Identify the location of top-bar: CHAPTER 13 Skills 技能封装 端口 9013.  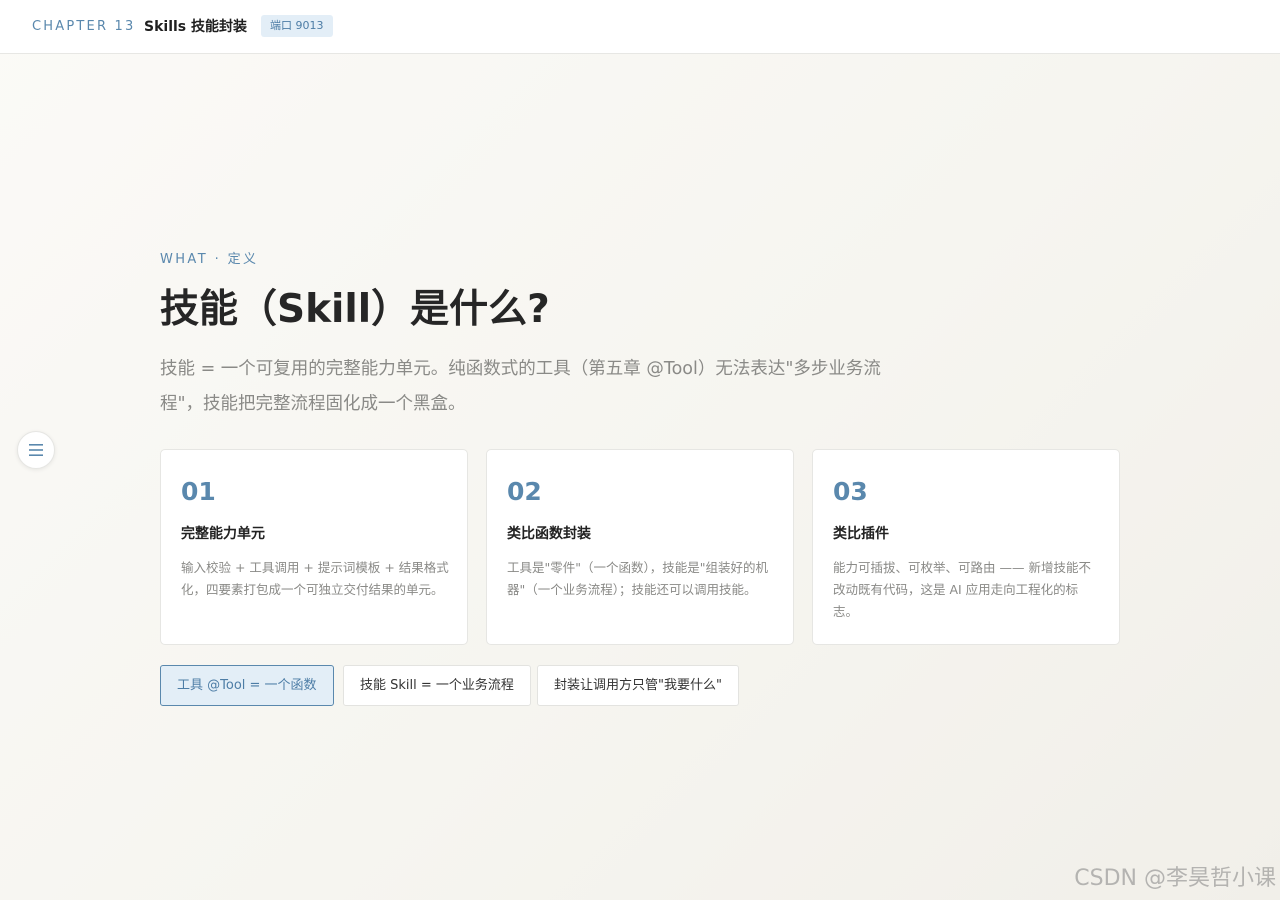
(640, 27).